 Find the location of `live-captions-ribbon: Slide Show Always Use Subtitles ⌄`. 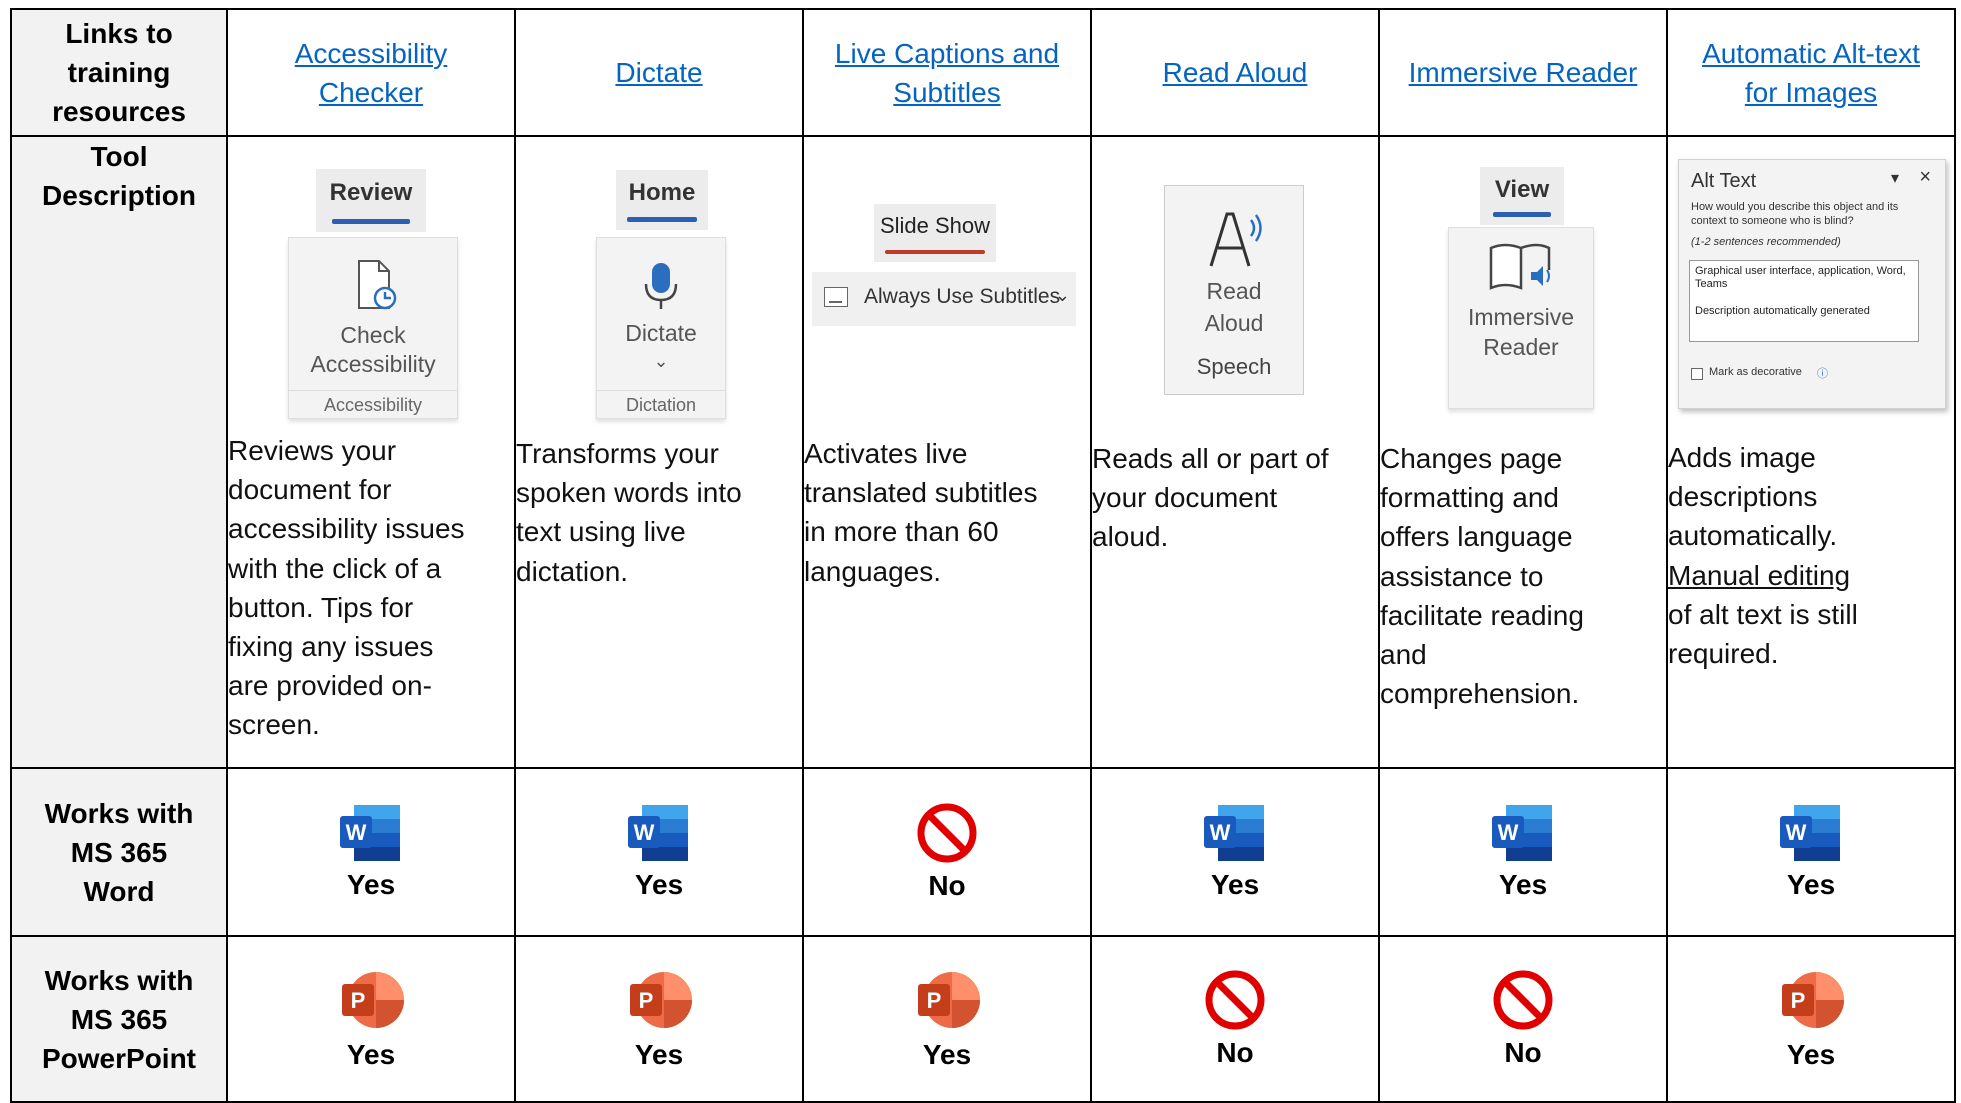

live-captions-ribbon: Slide Show Always Use Subtitles ⌄ is located at coordinates (947, 284).